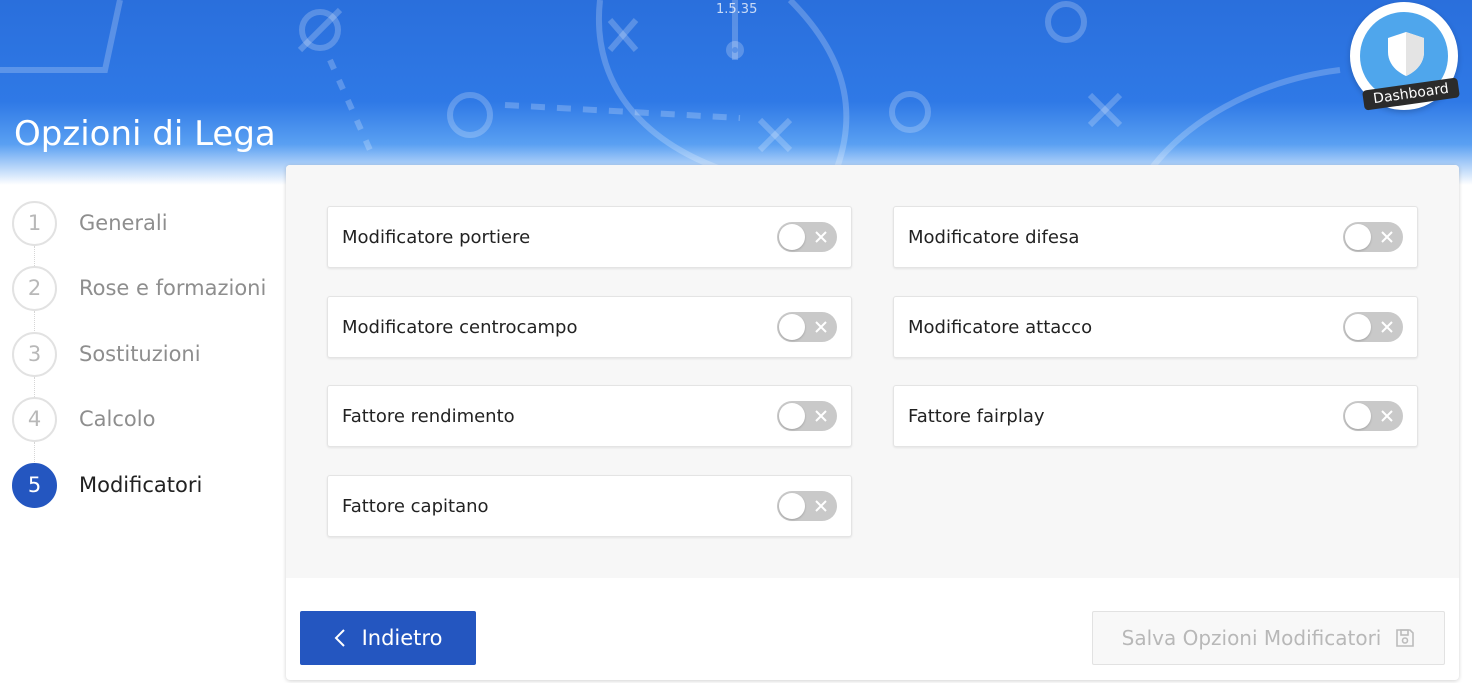  Describe the element at coordinates (34, 288) in the screenshot. I see `step-number: 2` at that location.